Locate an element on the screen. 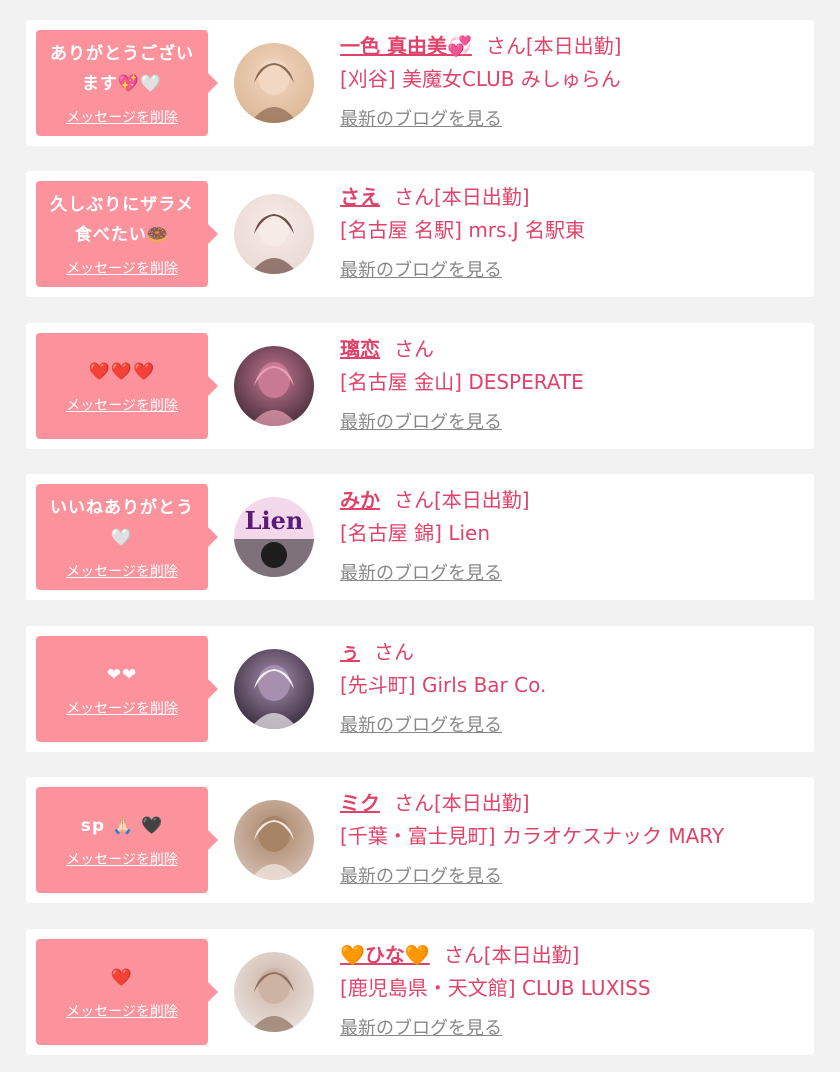  message-bubble: sp 🙏🏻 🖤 メッセージを削除 is located at coordinates (127, 840).